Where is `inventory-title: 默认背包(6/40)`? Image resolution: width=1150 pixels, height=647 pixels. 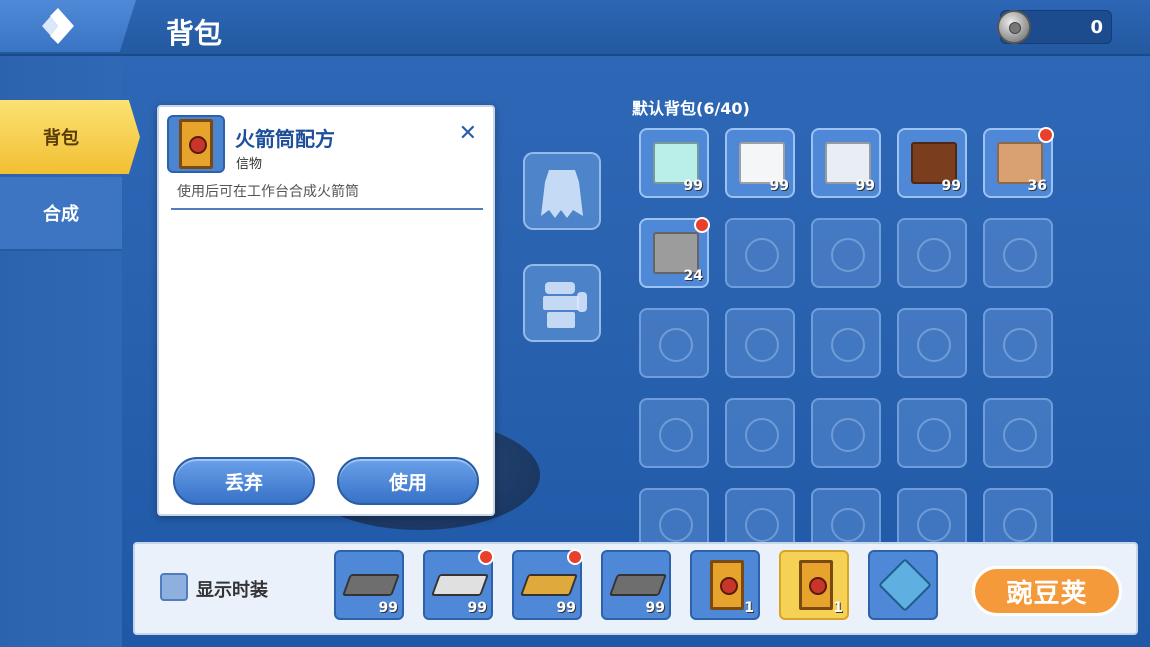
inventory-title: 默认背包(6/40) is located at coordinates (691, 108).